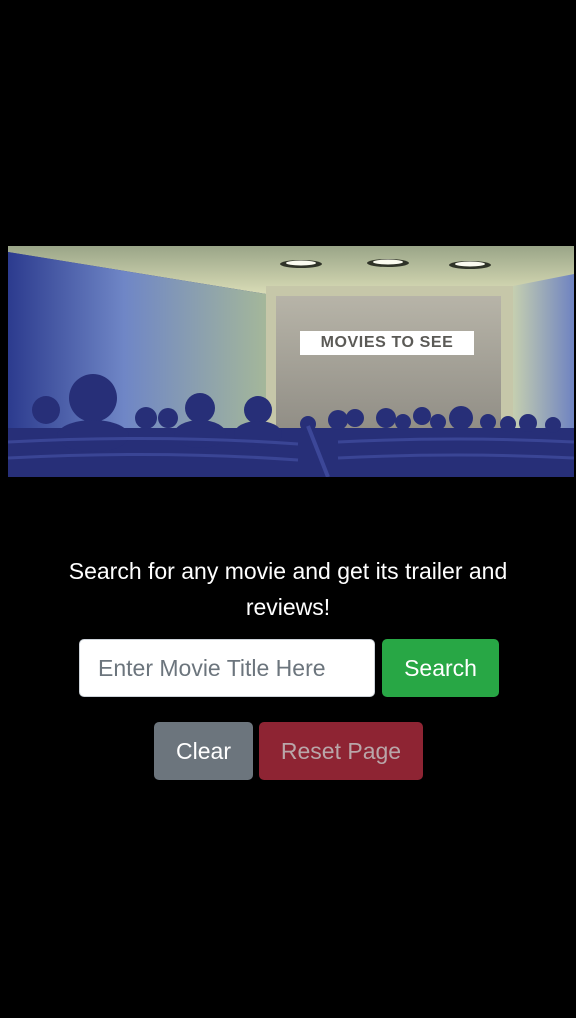 The image size is (576, 1018). What do you see at coordinates (227, 668) in the screenshot?
I see `search-input` at bounding box center [227, 668].